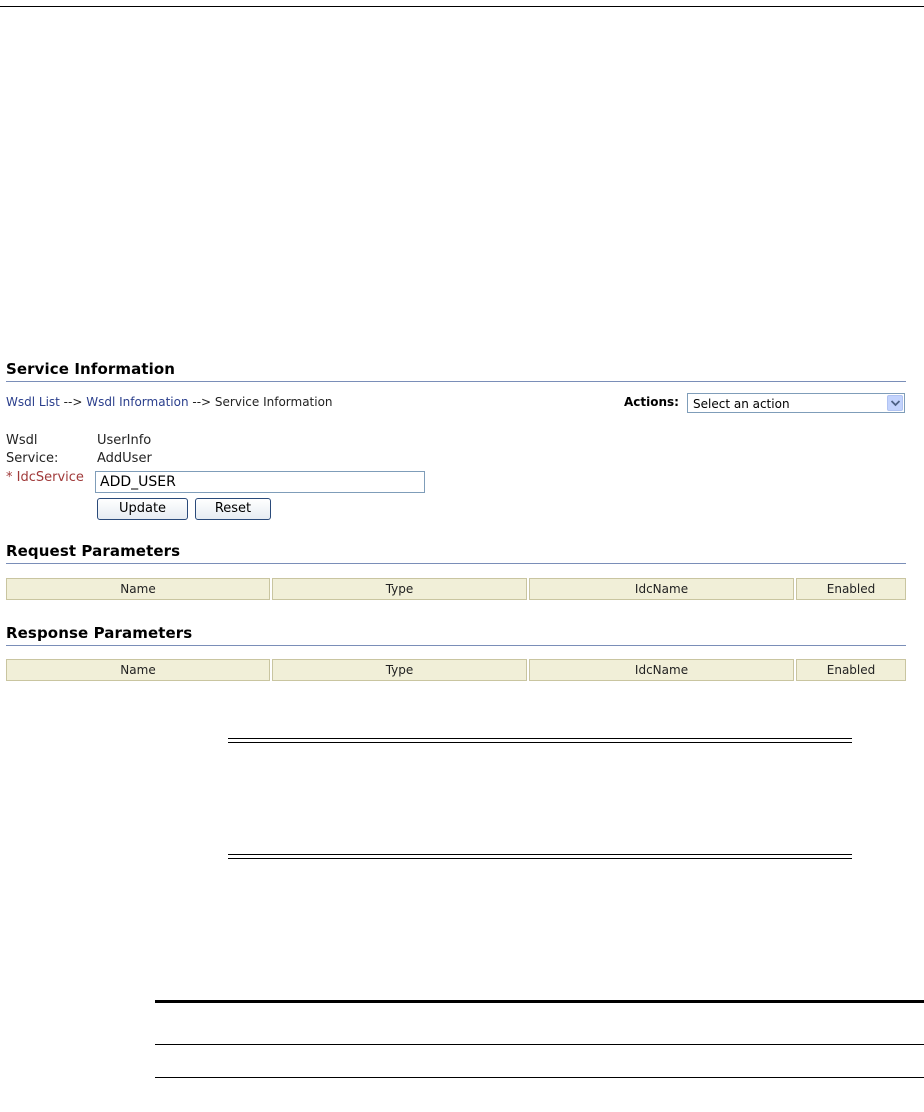 The height and width of the screenshot is (1112, 924). What do you see at coordinates (22, 440) in the screenshot?
I see `wsdl-label: Wsdl` at bounding box center [22, 440].